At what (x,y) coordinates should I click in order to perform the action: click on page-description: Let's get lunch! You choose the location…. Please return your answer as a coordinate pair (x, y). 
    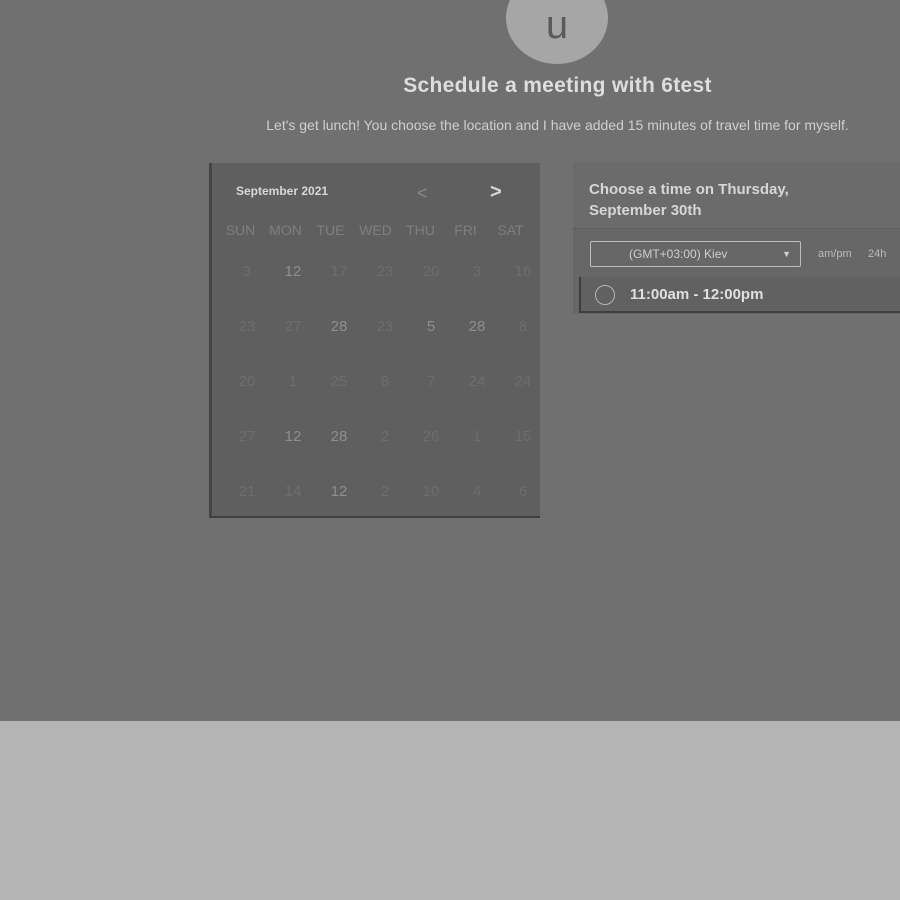
    Looking at the image, I should click on (557, 125).